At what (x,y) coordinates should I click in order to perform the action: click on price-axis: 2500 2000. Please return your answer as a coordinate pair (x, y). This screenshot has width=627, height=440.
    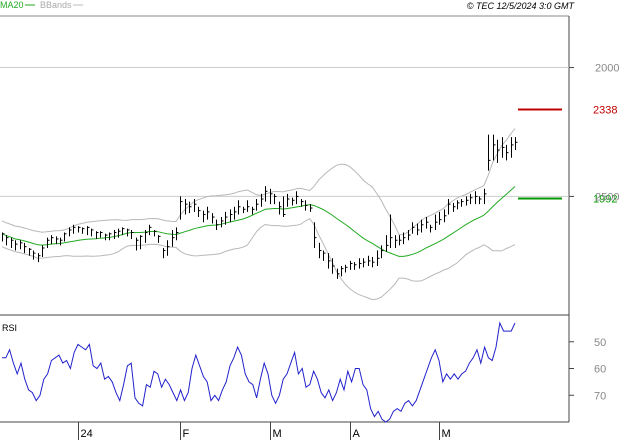
    Looking at the image, I should click on (594, 133).